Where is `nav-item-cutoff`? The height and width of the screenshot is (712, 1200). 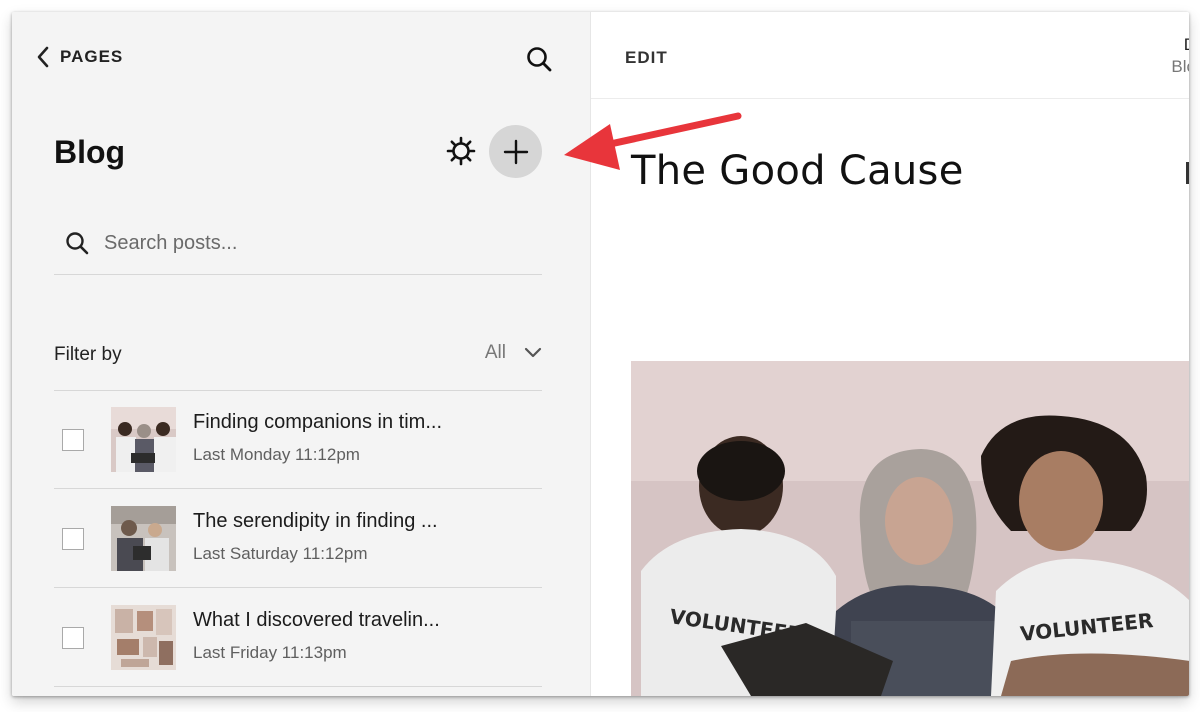
nav-item-cutoff is located at coordinates (1187, 173).